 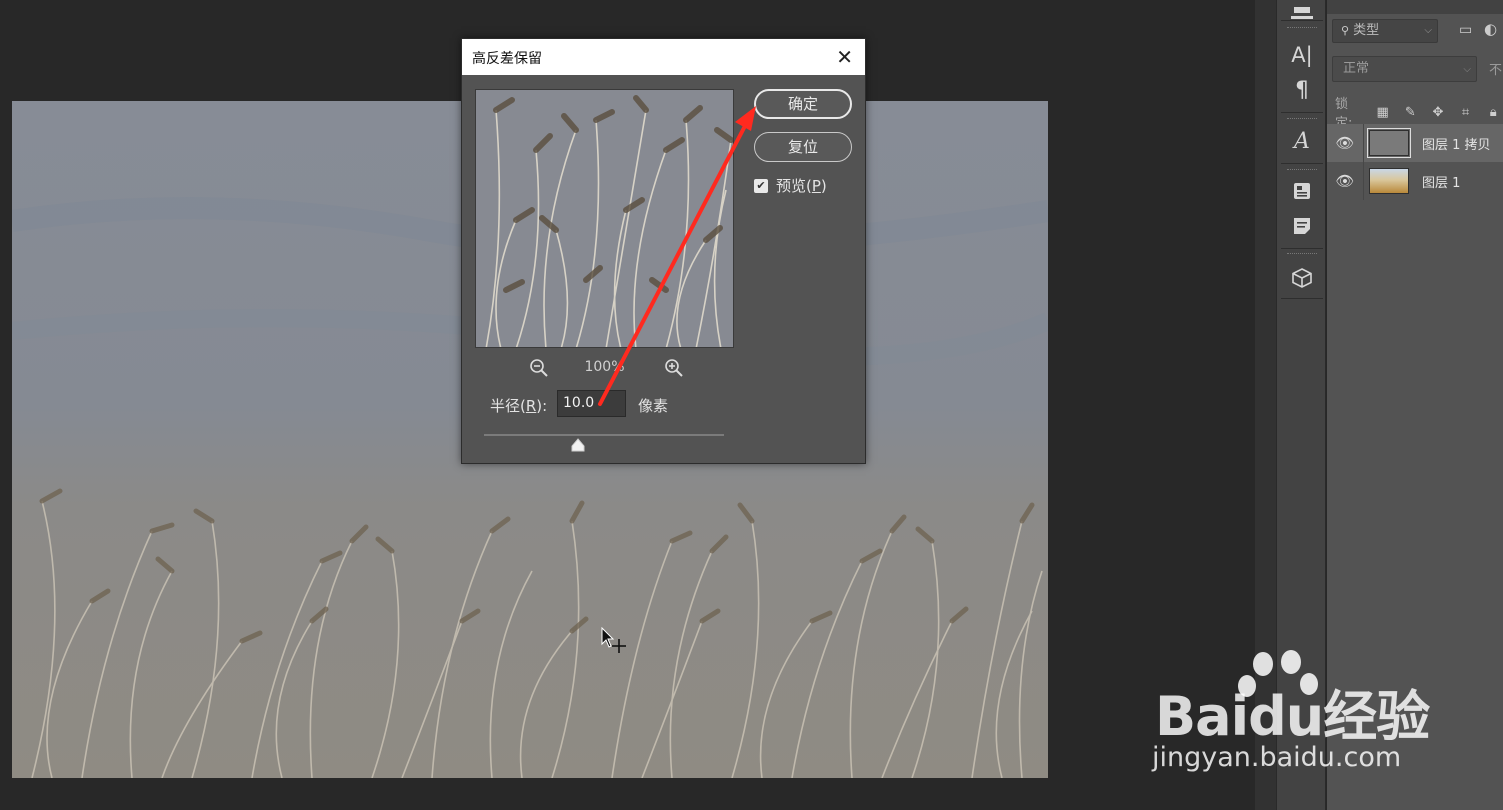 I want to click on move-cursor-icon, so click(x=613, y=640).